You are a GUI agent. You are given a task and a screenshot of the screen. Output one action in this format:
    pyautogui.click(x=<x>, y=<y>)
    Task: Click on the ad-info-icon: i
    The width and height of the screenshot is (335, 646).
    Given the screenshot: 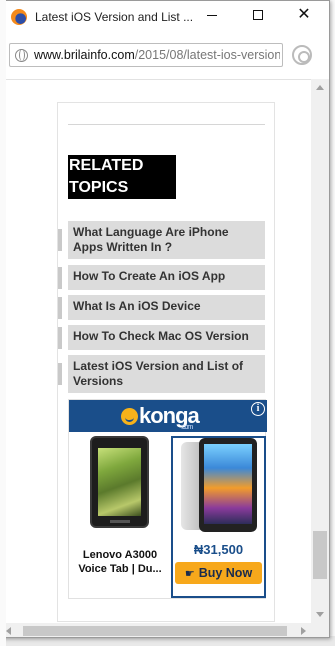 What is the action you would take?
    pyautogui.click(x=258, y=409)
    